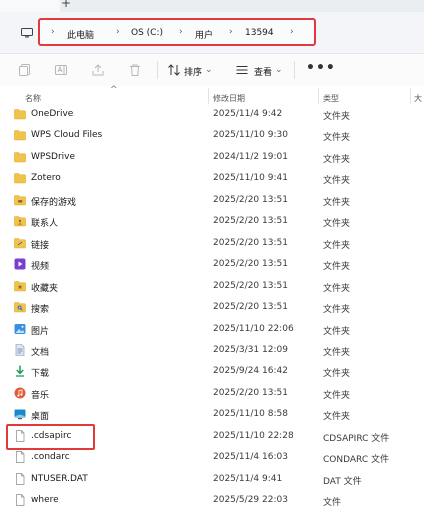  Describe the element at coordinates (250, 371) in the screenshot. I see `file-modified-date: 2025/9/24 16:42` at that location.